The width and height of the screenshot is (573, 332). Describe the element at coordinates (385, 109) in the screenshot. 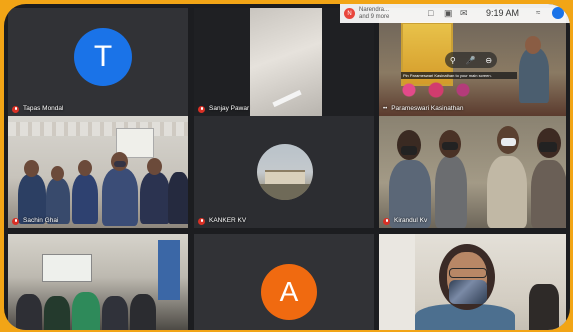

I see `unpin-icon: ••` at that location.